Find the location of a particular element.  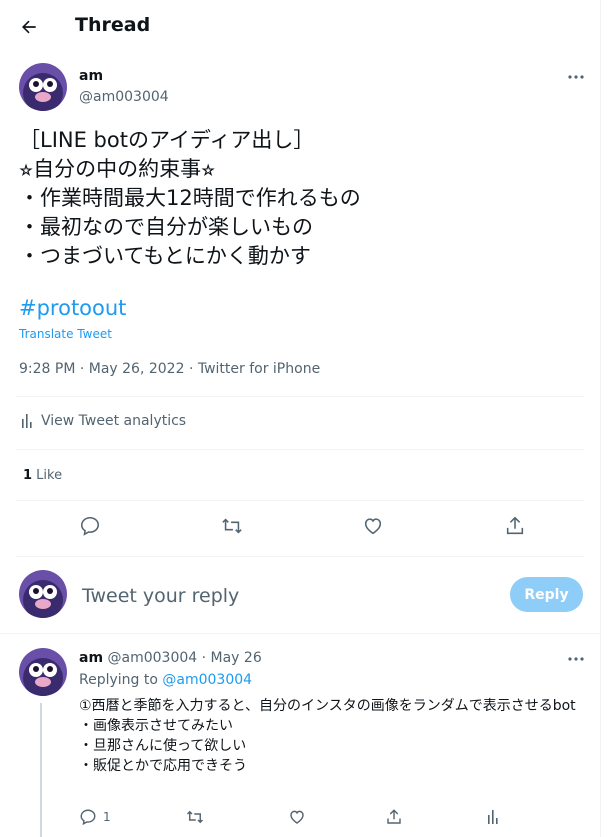

header: Thread is located at coordinates (300, 26).